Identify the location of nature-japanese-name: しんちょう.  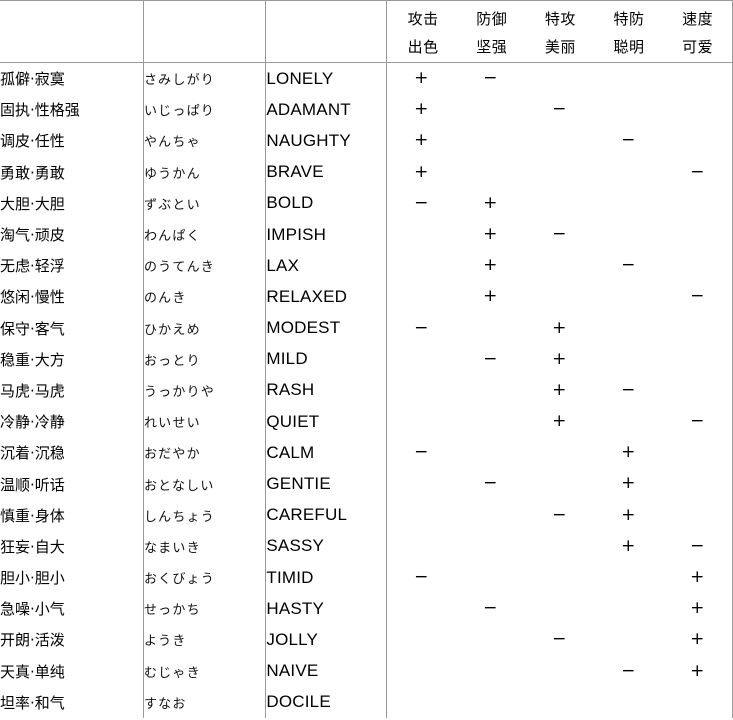
(205, 515).